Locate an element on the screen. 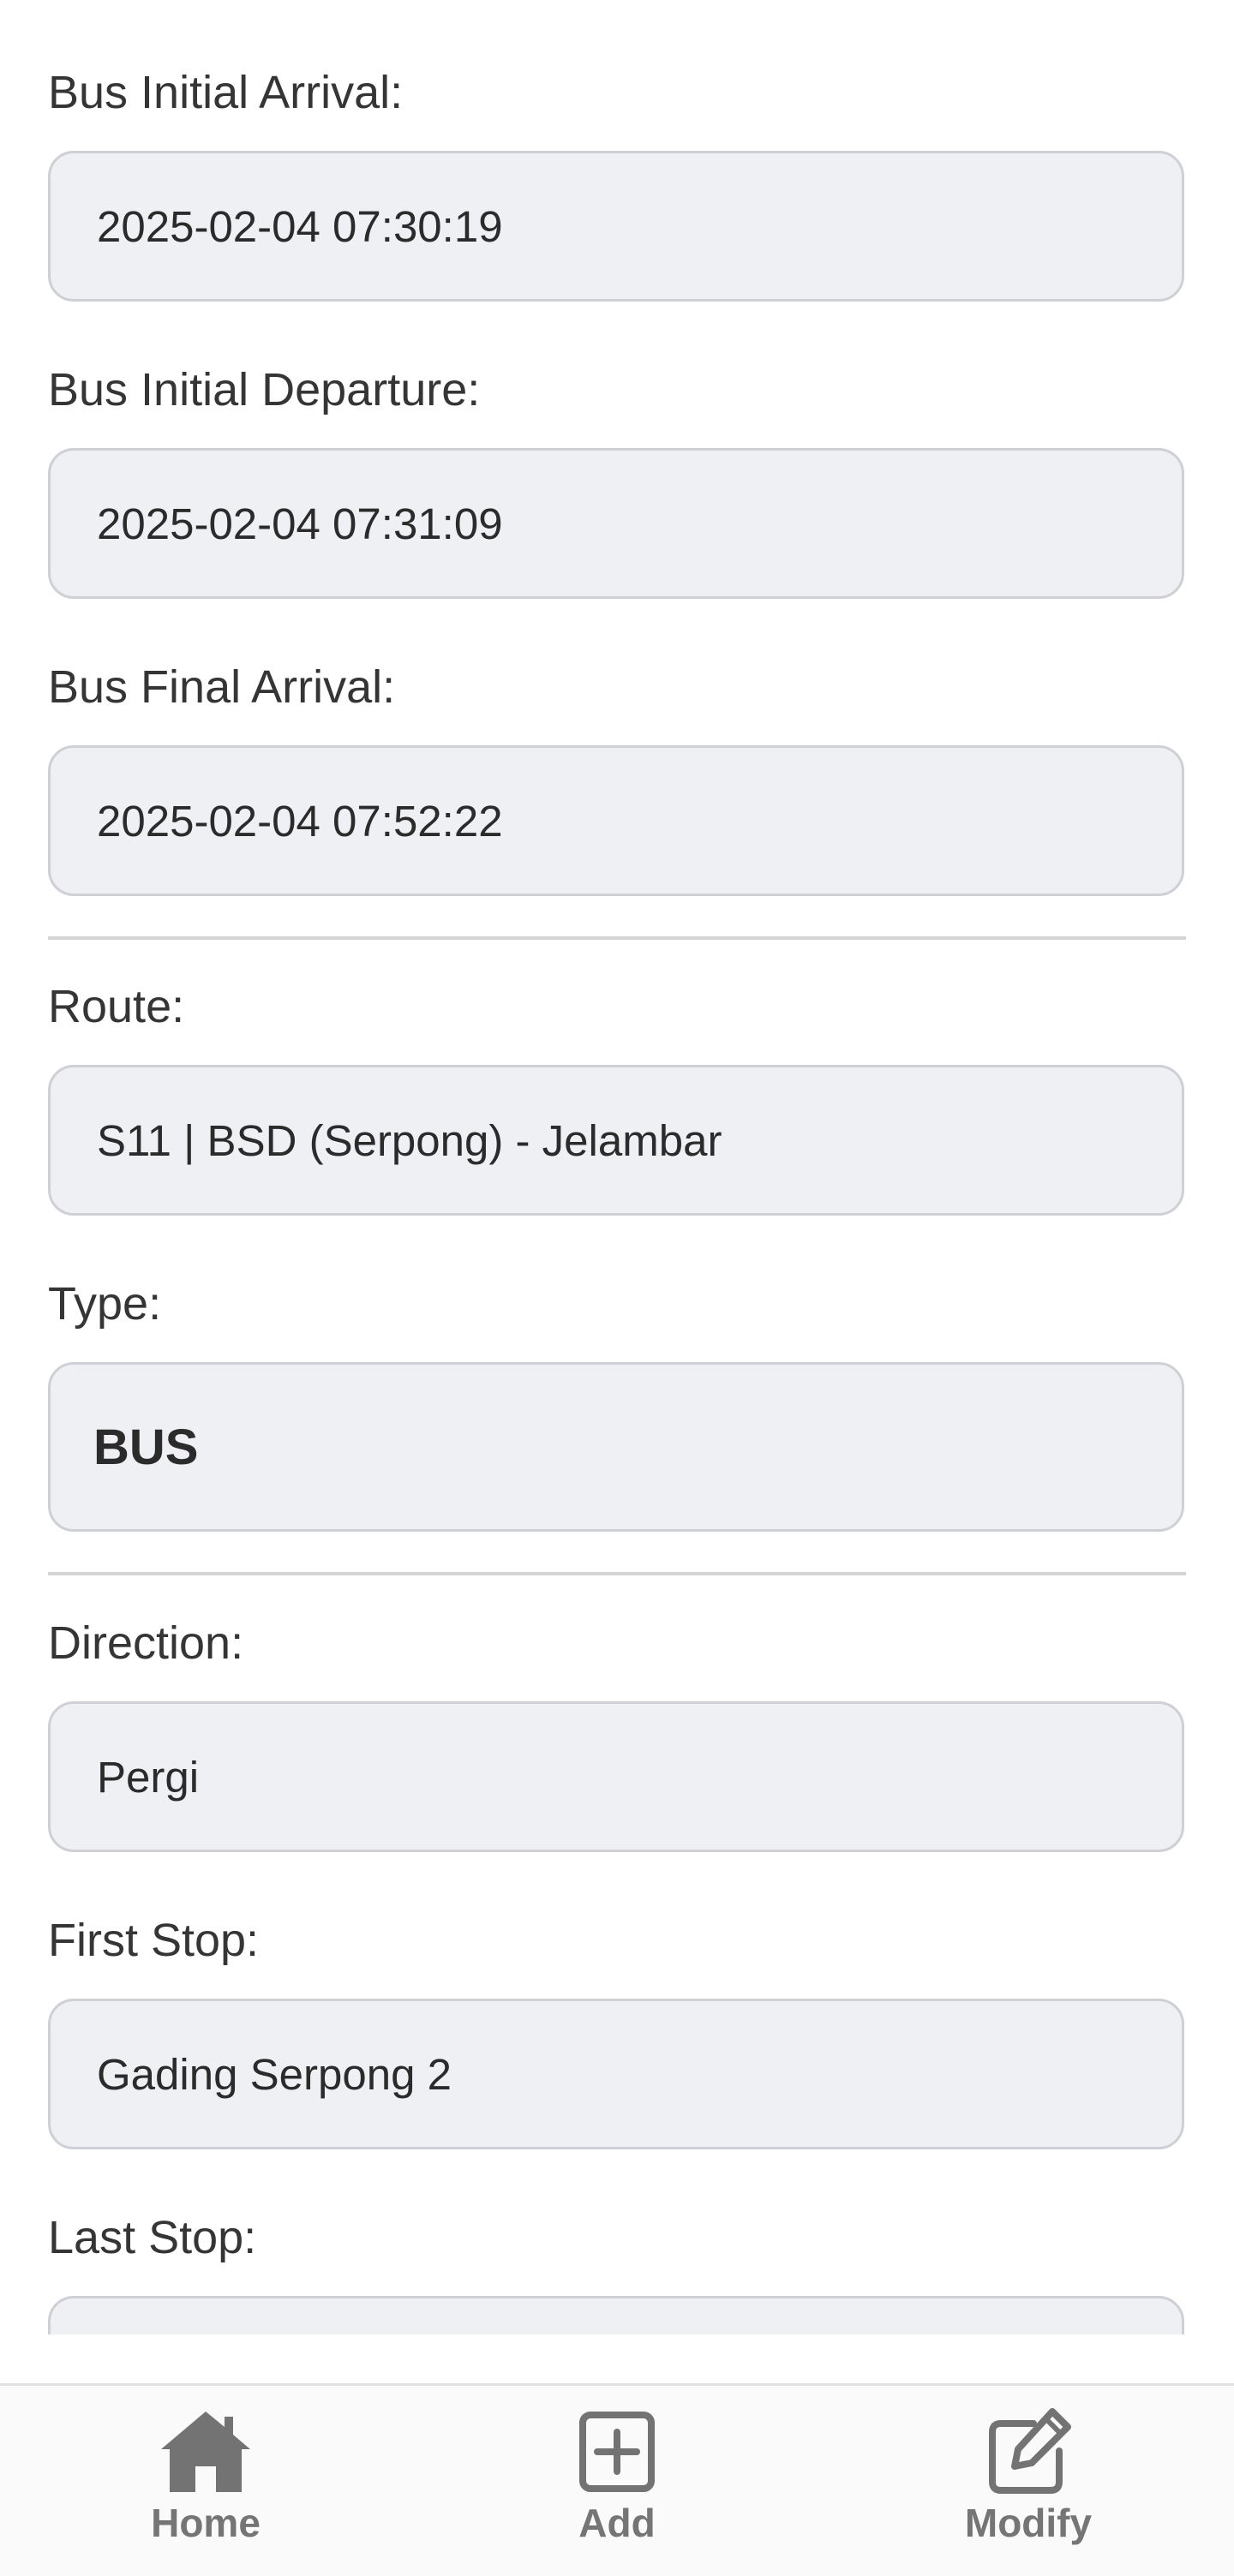  bus-final-arrival-label: Bus Final Arrival: is located at coordinates (222, 687).